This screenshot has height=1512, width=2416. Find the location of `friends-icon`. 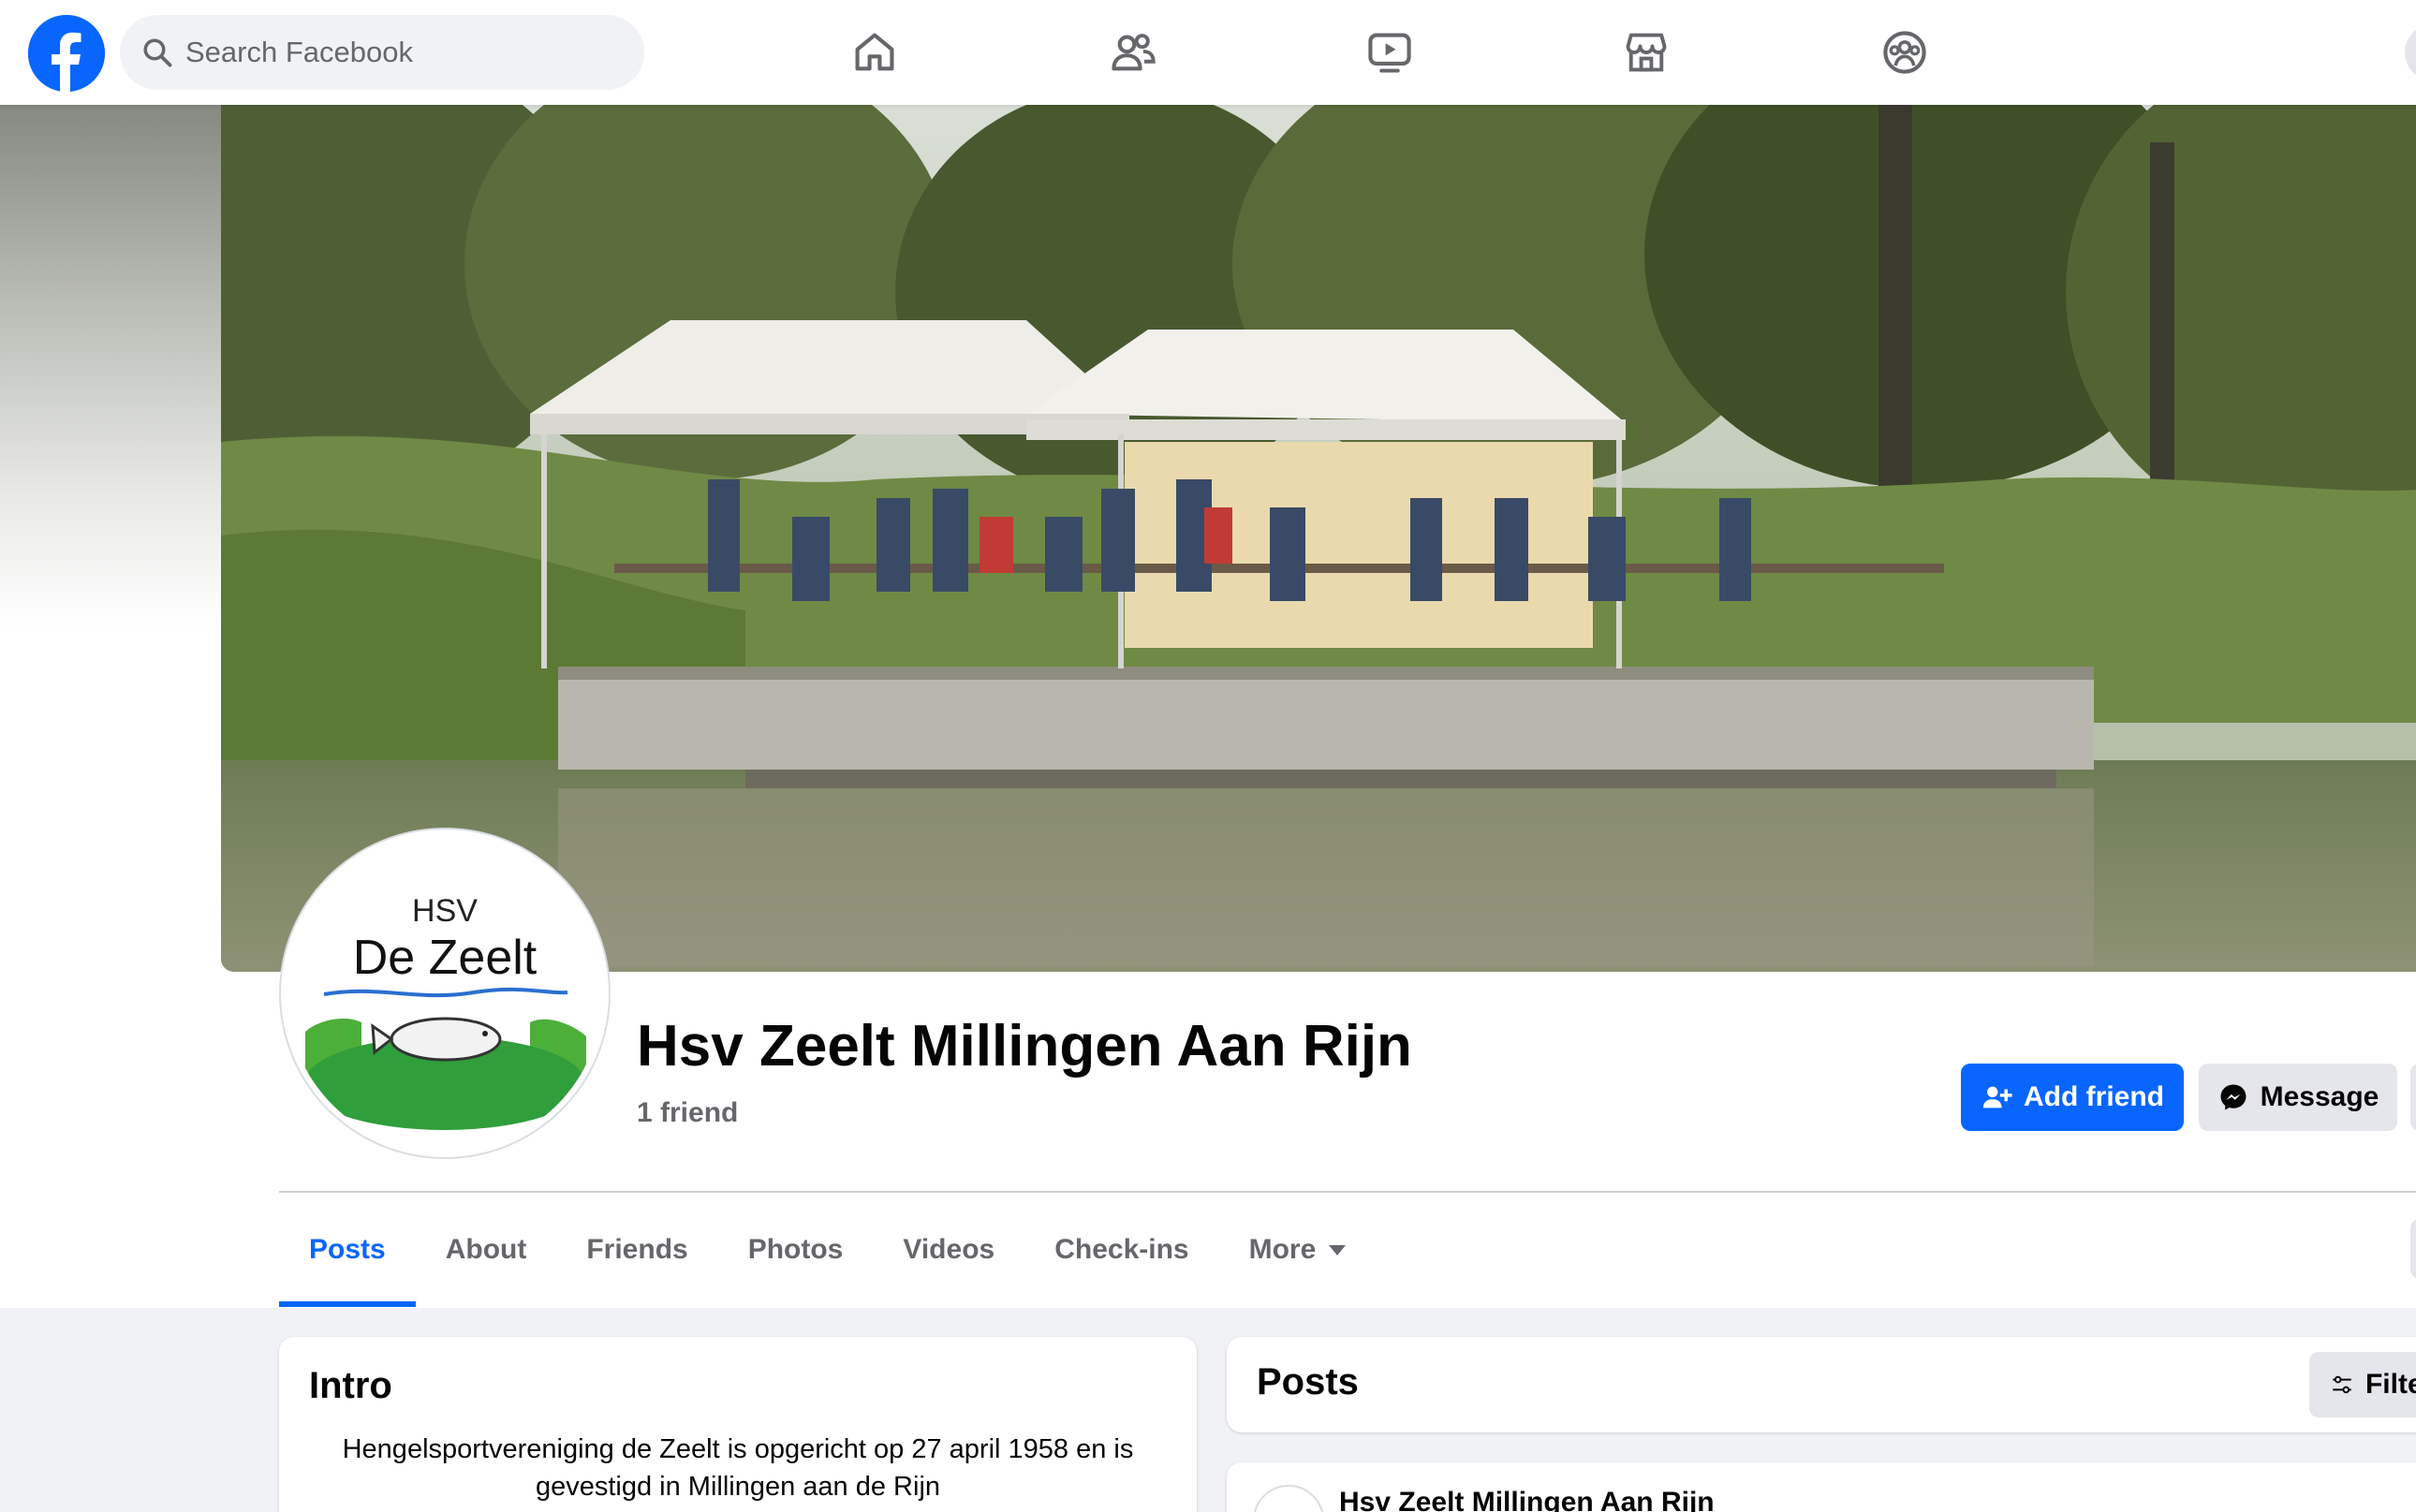

friends-icon is located at coordinates (1134, 52).